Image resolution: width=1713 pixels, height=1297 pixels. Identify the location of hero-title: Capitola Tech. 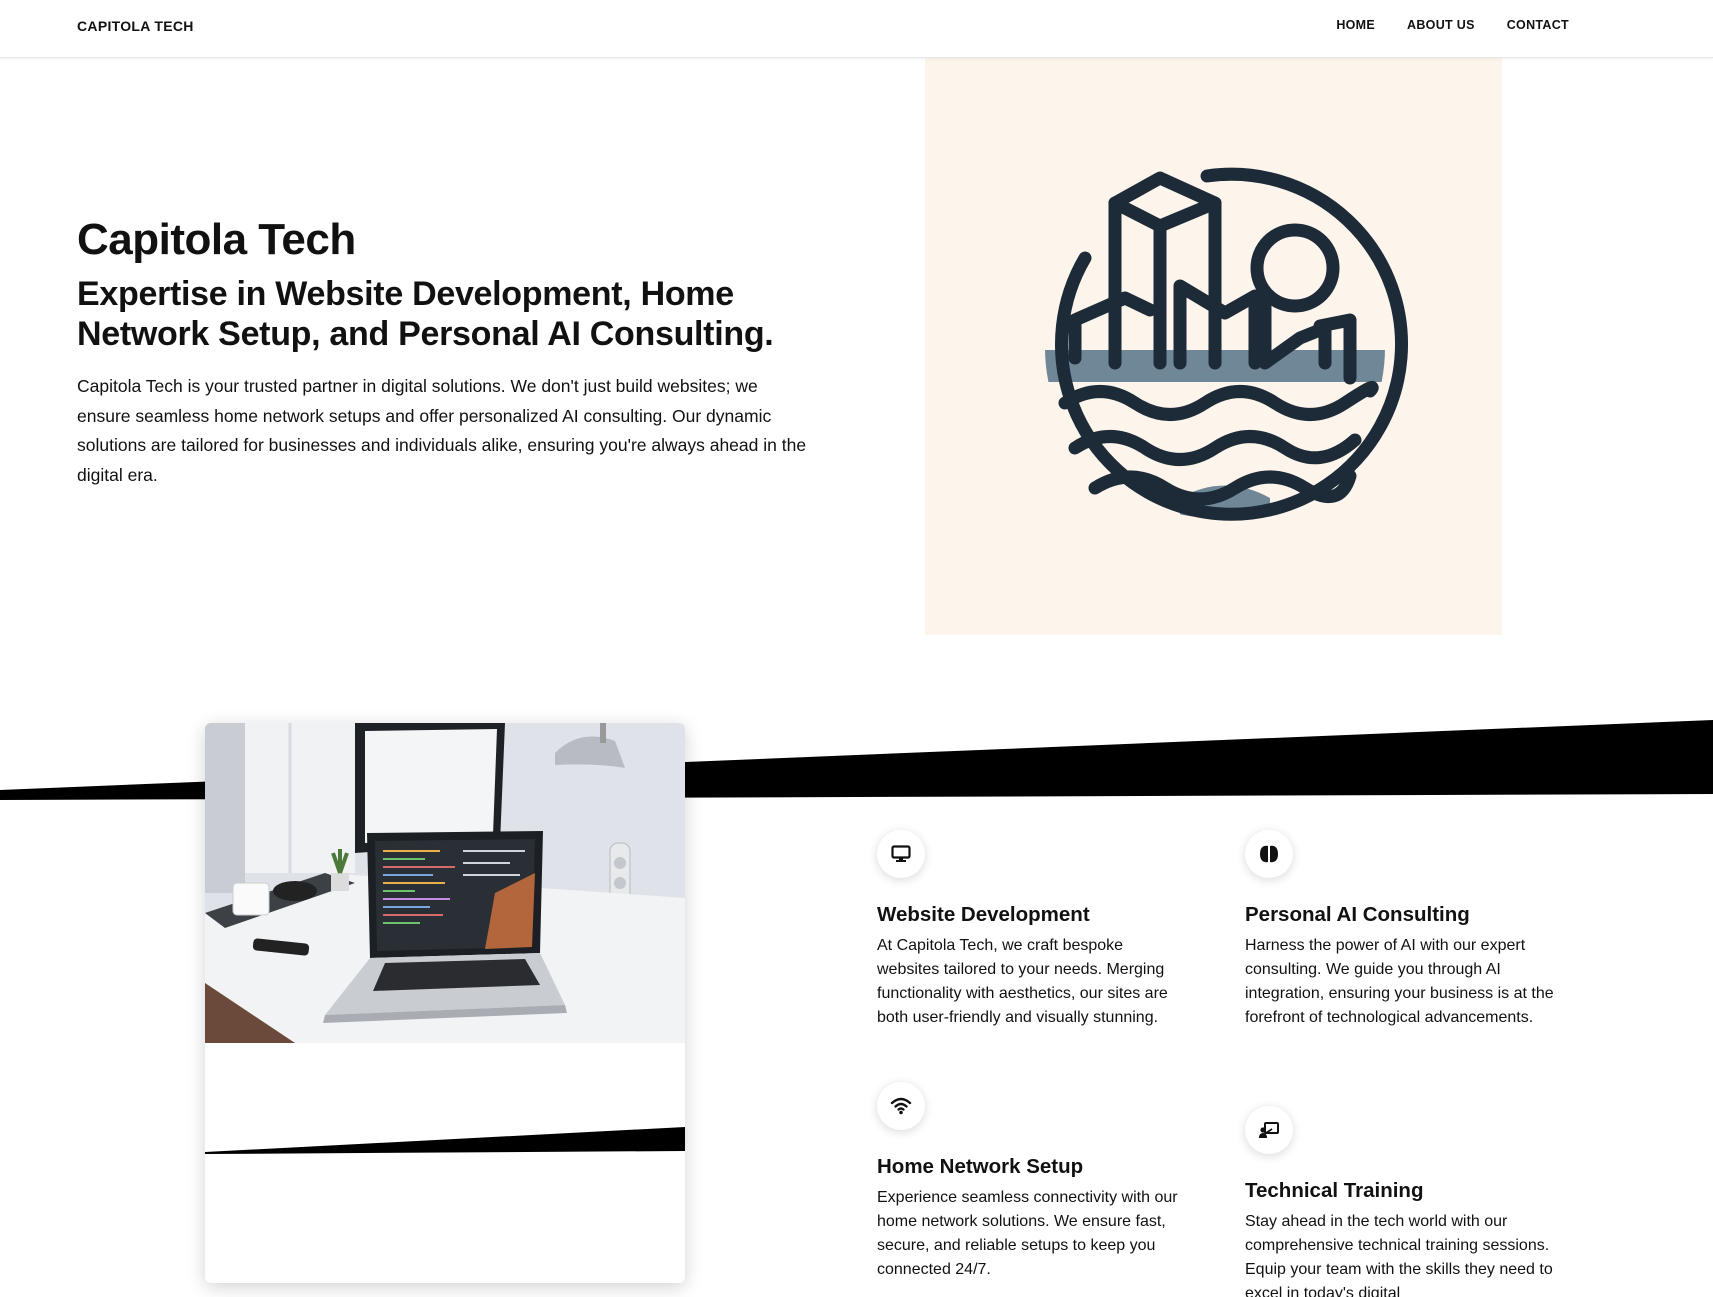
(216, 239).